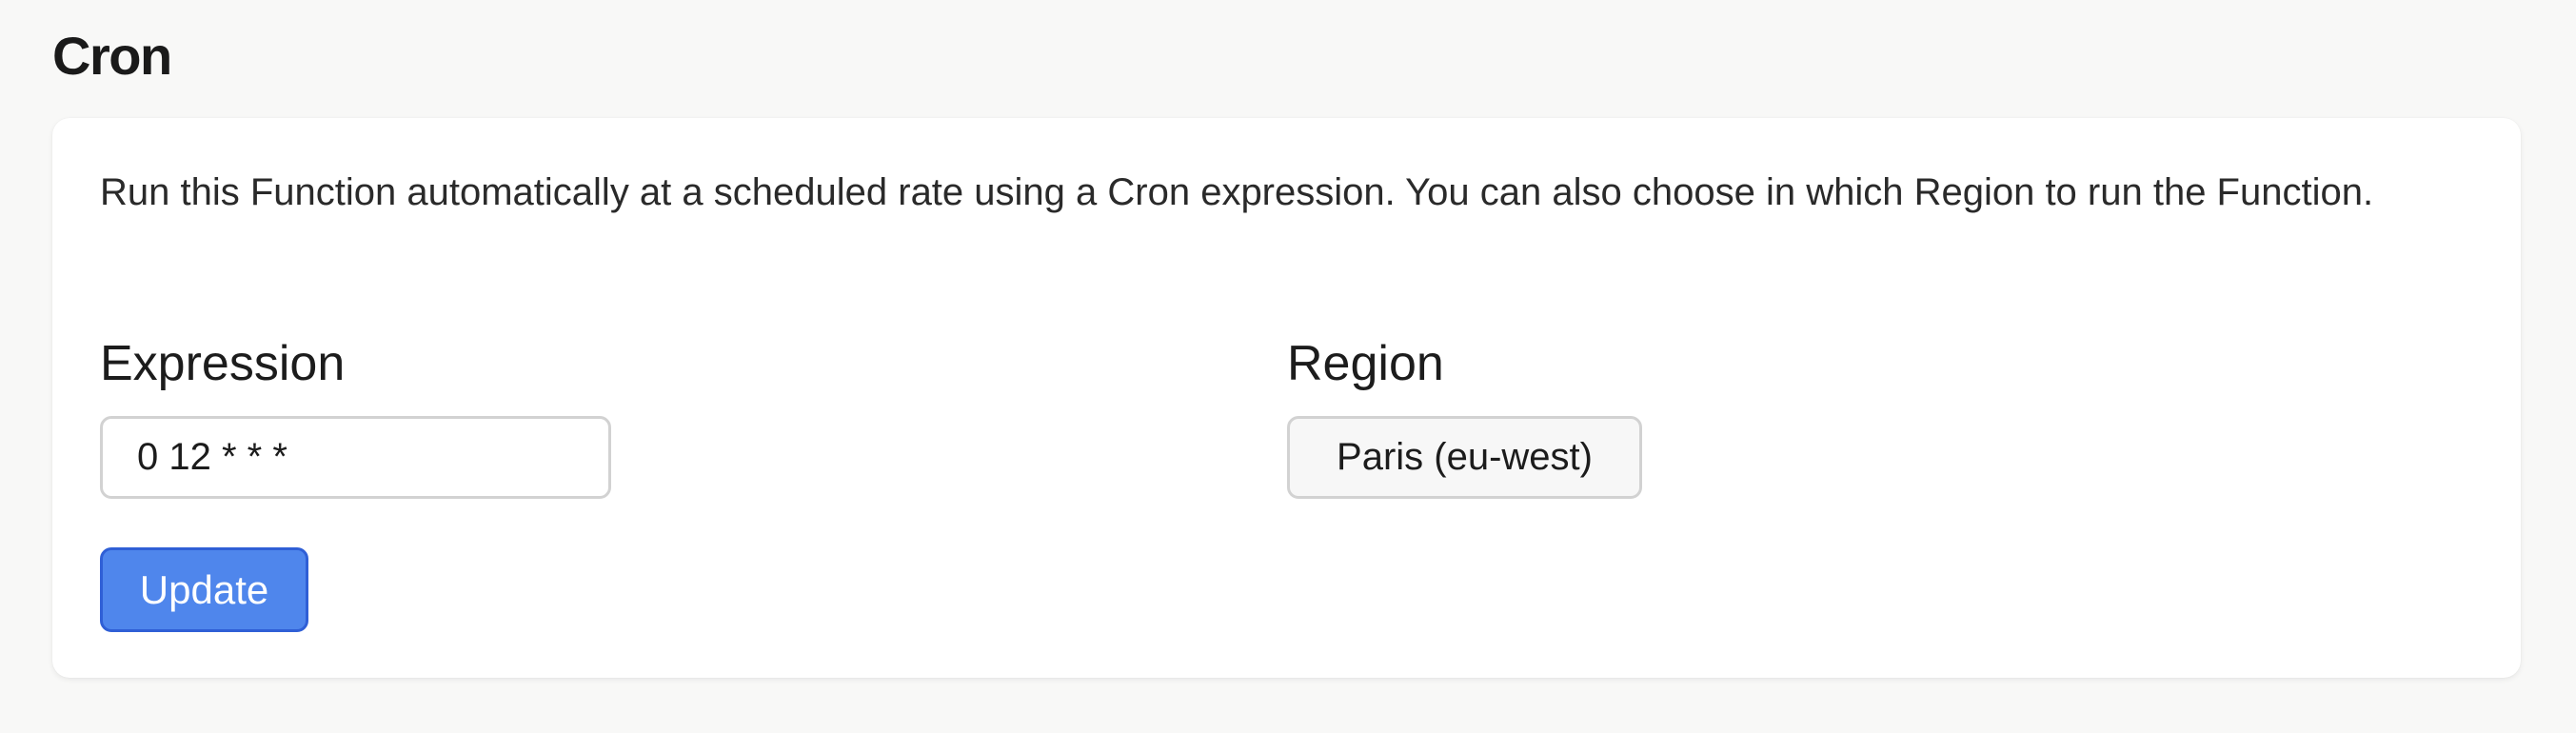 The image size is (2576, 733). What do you see at coordinates (223, 364) in the screenshot?
I see `expression-label: Expression` at bounding box center [223, 364].